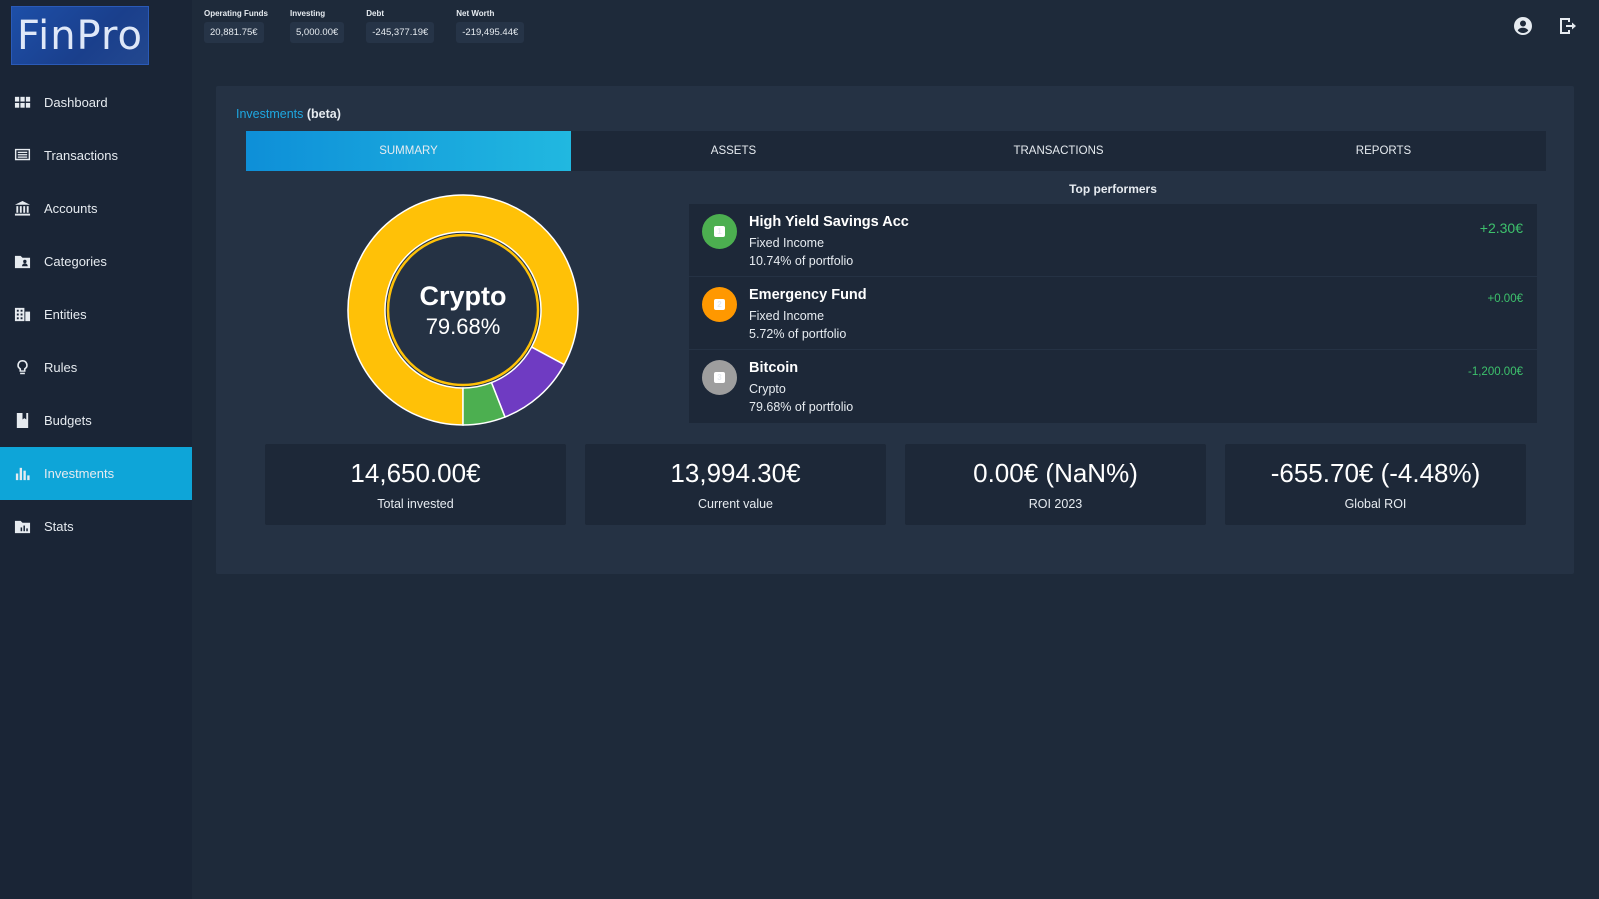 Image resolution: width=1599 pixels, height=899 pixels. I want to click on card-global-roi: -655.70€ (-4.48%) Global ROI, so click(1375, 484).